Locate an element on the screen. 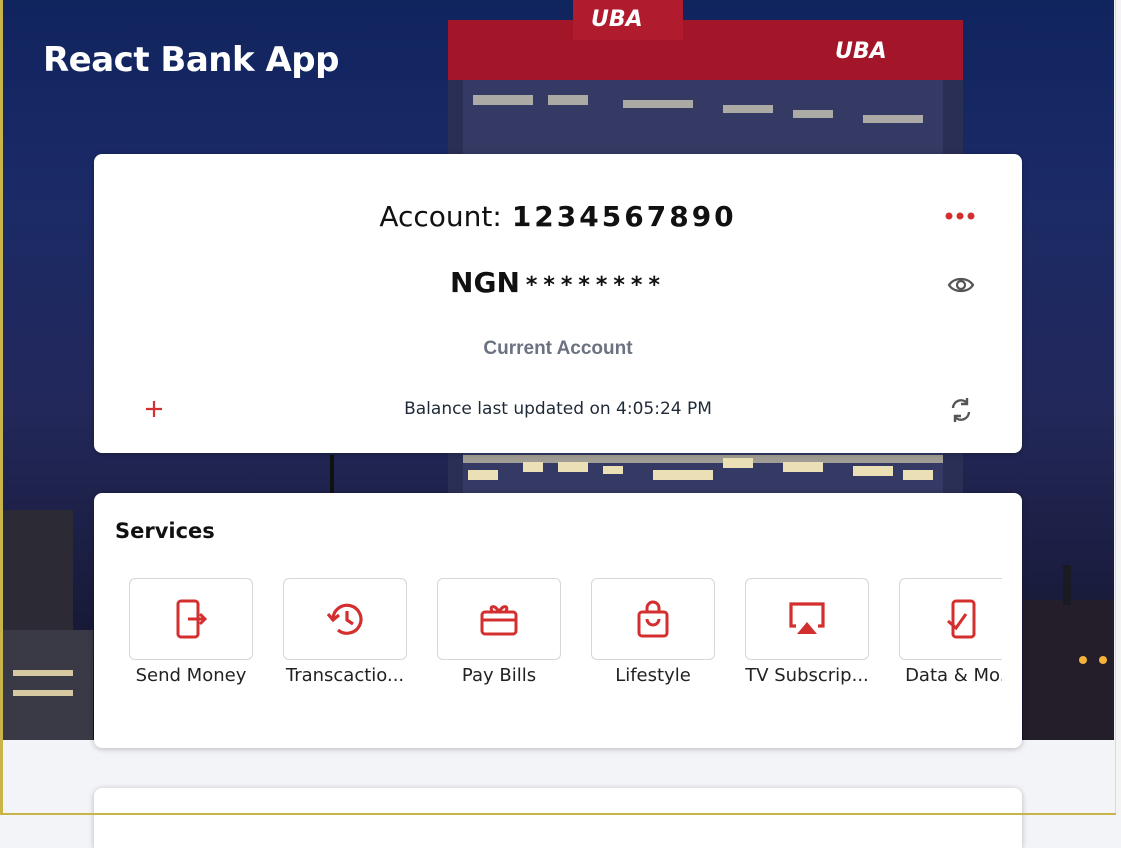  eye-icon is located at coordinates (961, 285).